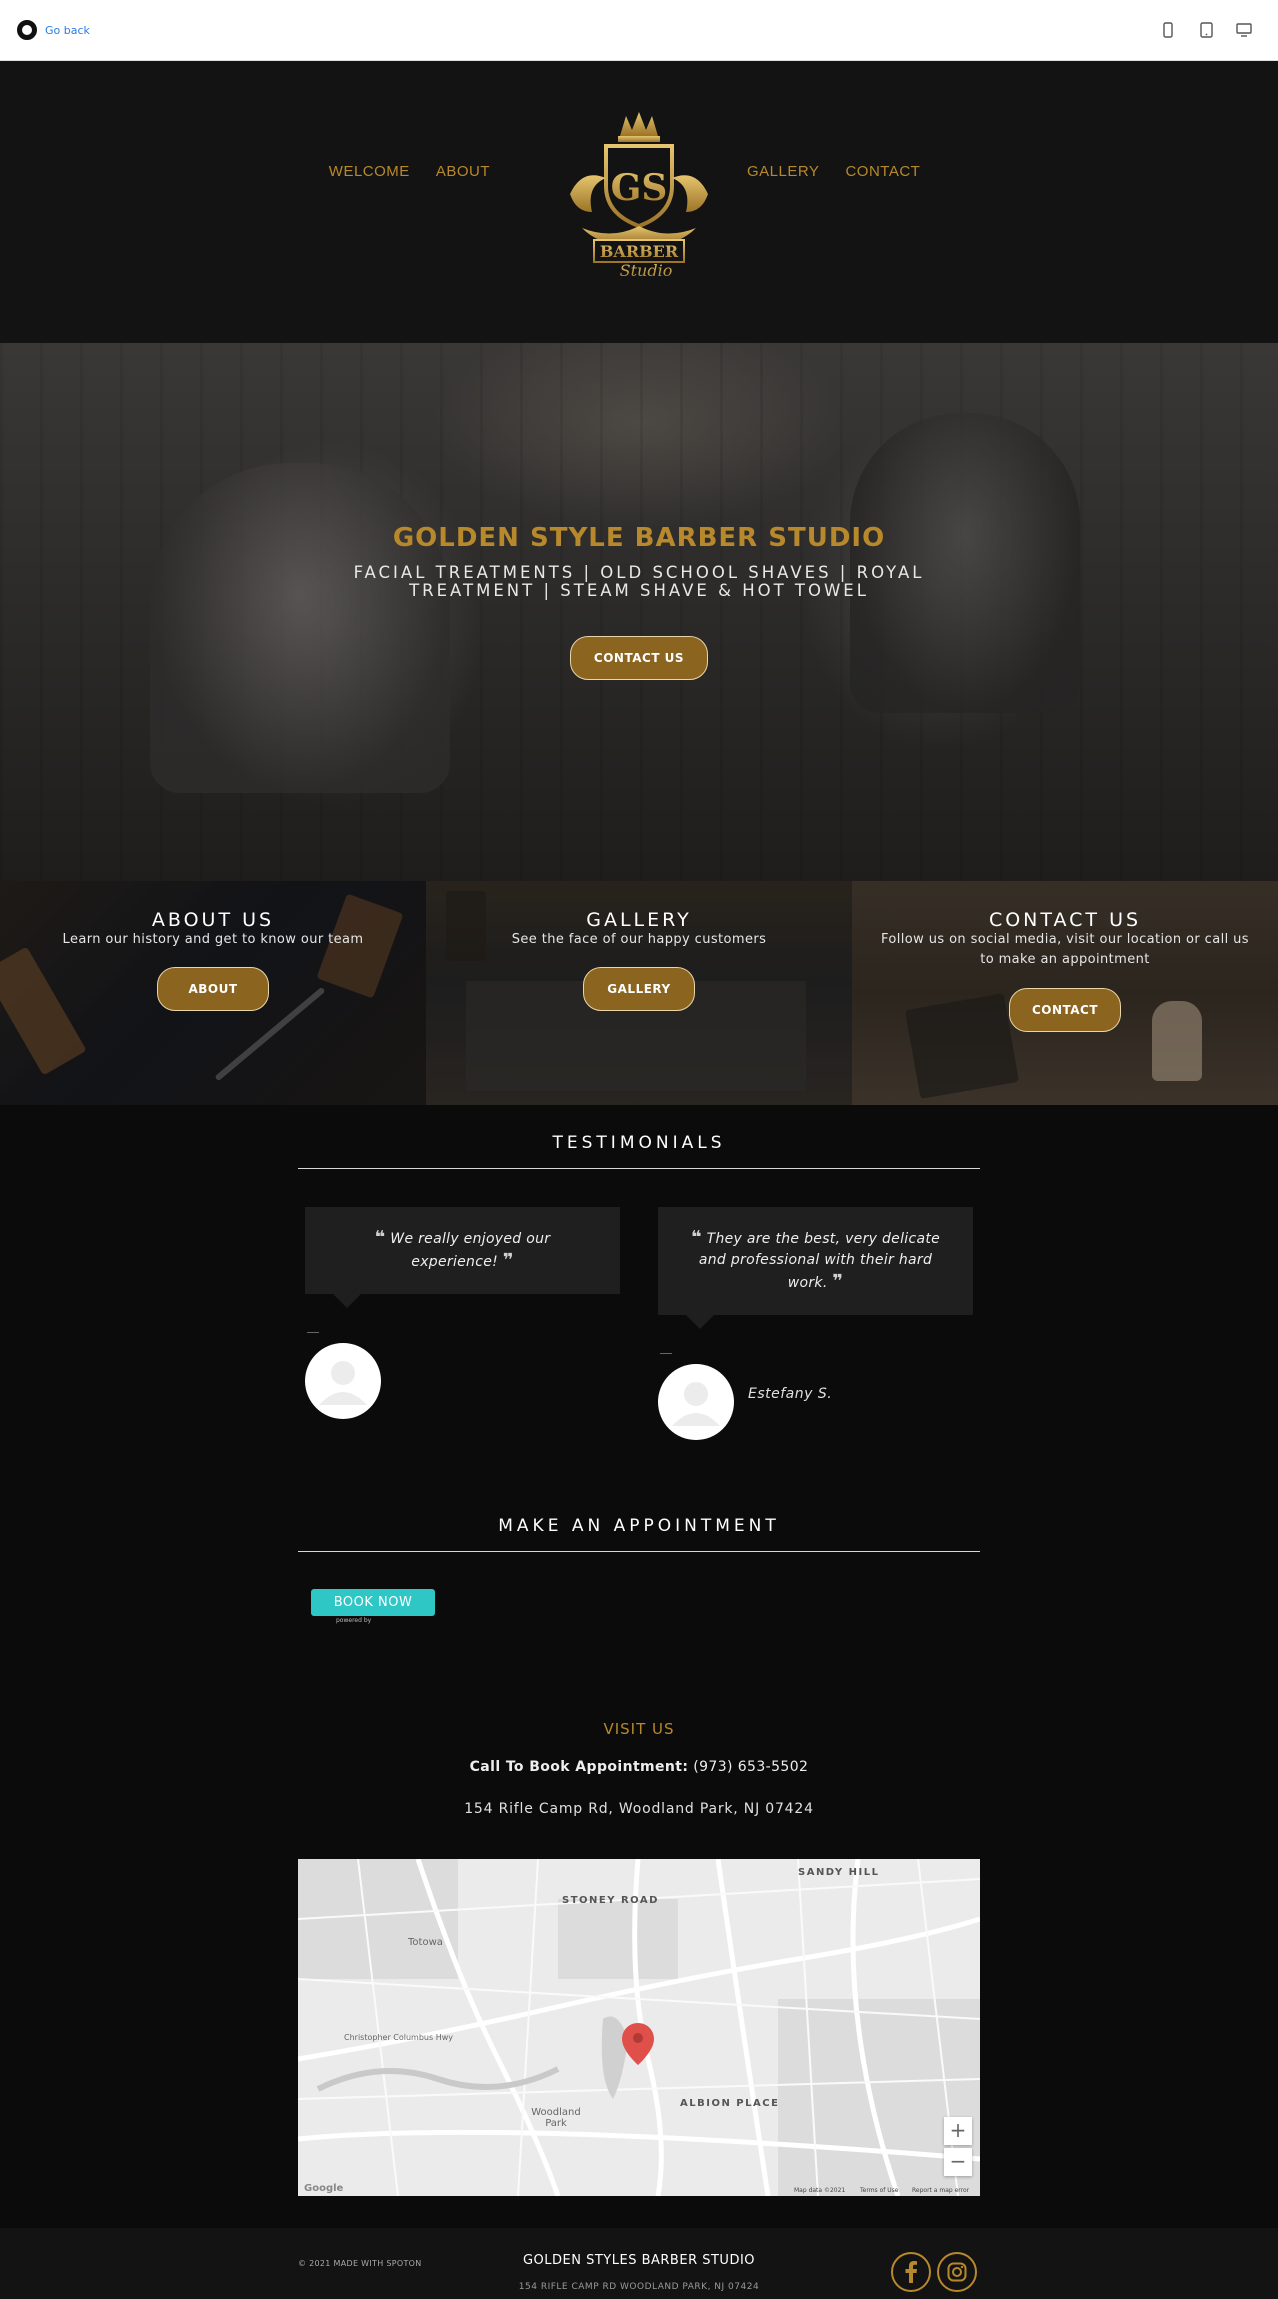 The image size is (1278, 2299). I want to click on about-panel-title: ABOUT US, so click(213, 920).